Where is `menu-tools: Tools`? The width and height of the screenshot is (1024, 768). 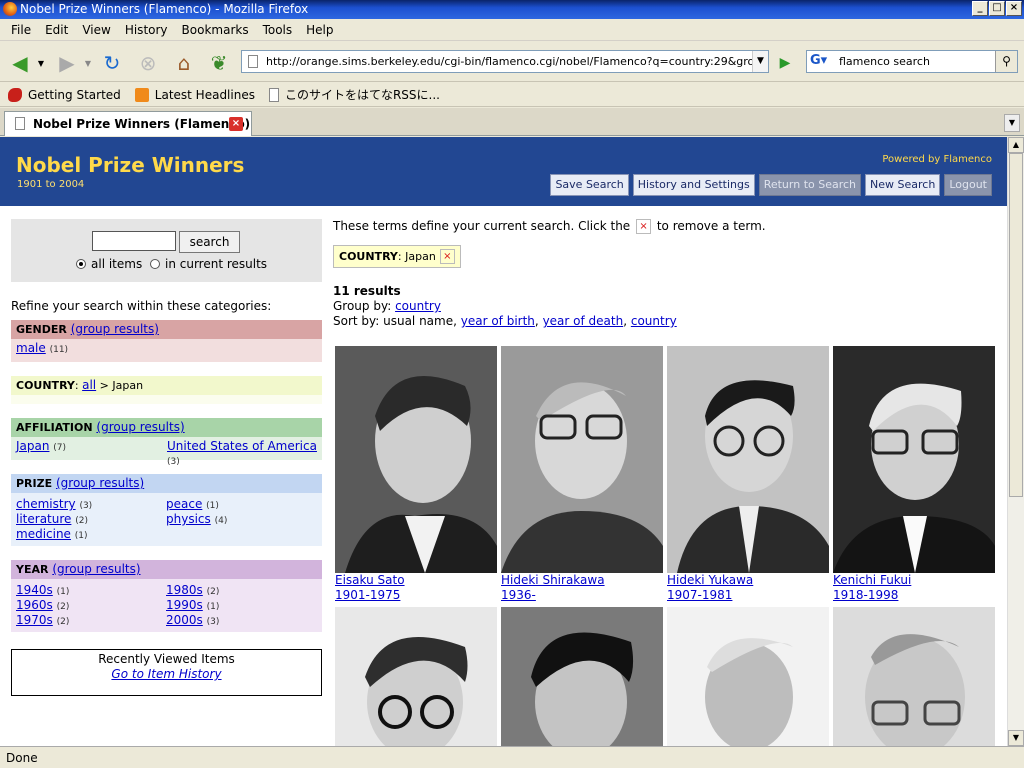
menu-tools: Tools is located at coordinates (278, 30).